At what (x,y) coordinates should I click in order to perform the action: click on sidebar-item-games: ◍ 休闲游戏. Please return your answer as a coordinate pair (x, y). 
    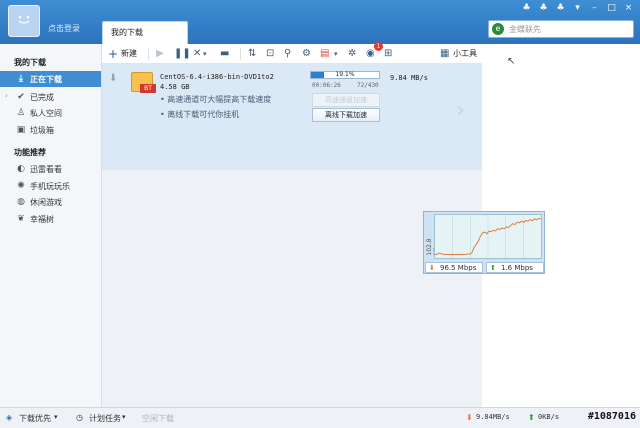
    Looking at the image, I should click on (50, 202).